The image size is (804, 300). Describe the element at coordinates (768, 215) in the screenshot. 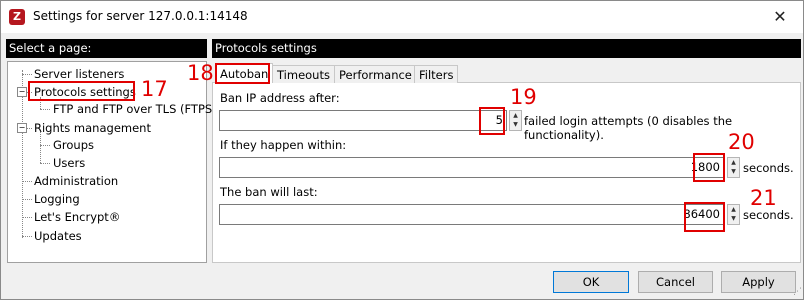

I see `ban-duration-suffix: seconds.` at that location.